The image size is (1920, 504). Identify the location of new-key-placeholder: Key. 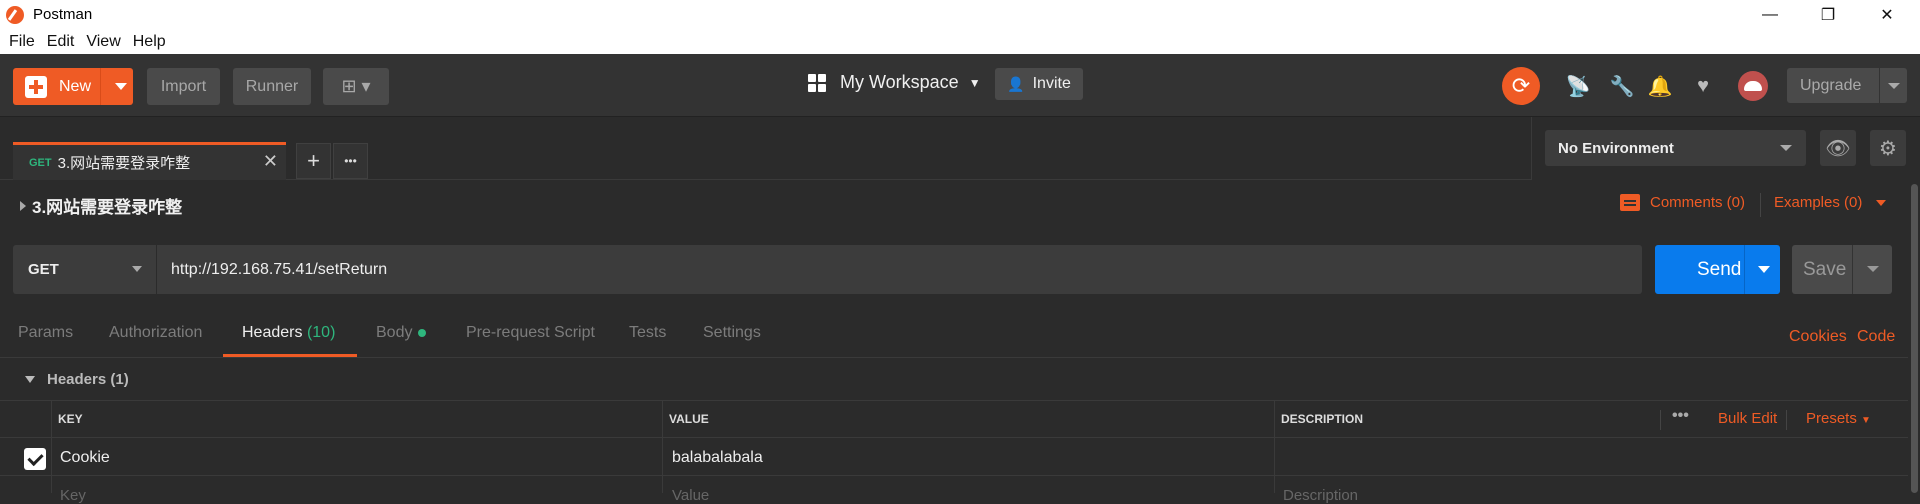
(73, 495).